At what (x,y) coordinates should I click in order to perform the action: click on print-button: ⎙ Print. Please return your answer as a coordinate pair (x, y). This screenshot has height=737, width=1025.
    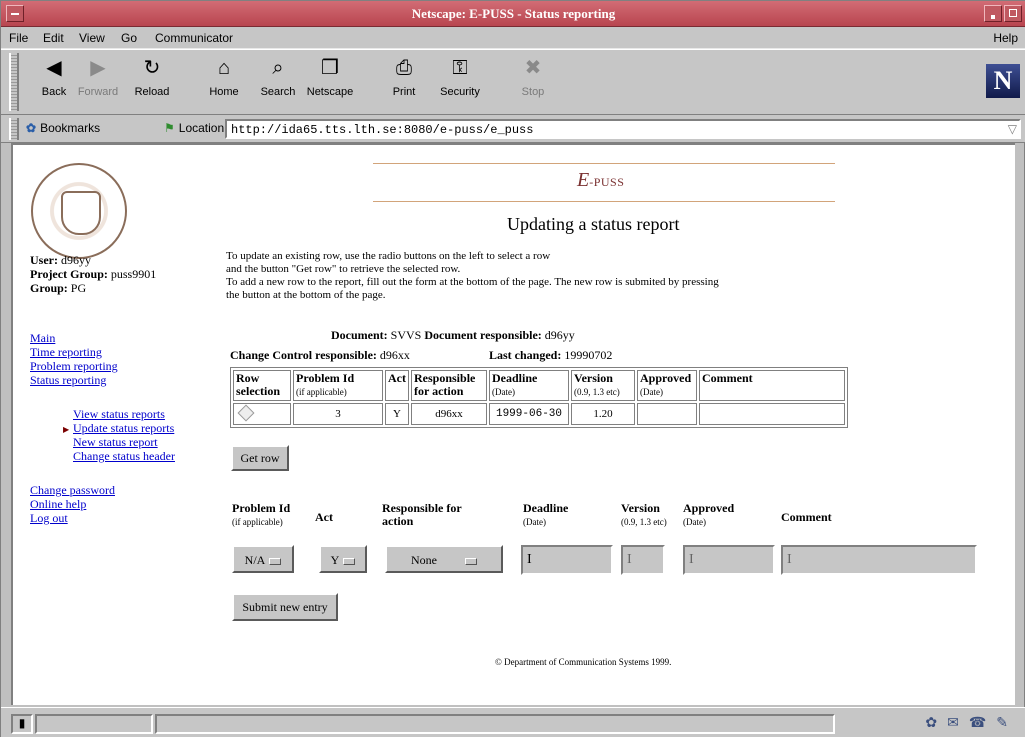
    Looking at the image, I should click on (404, 77).